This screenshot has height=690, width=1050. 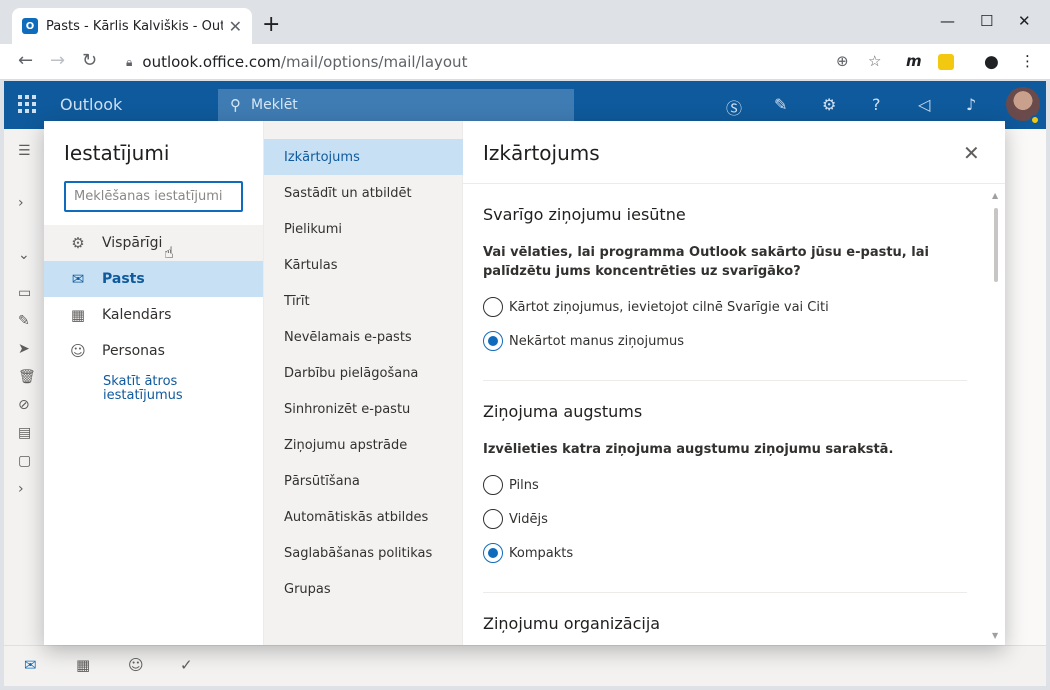 I want to click on pane-scrollbar: ▲ ▼, so click(x=996, y=416).